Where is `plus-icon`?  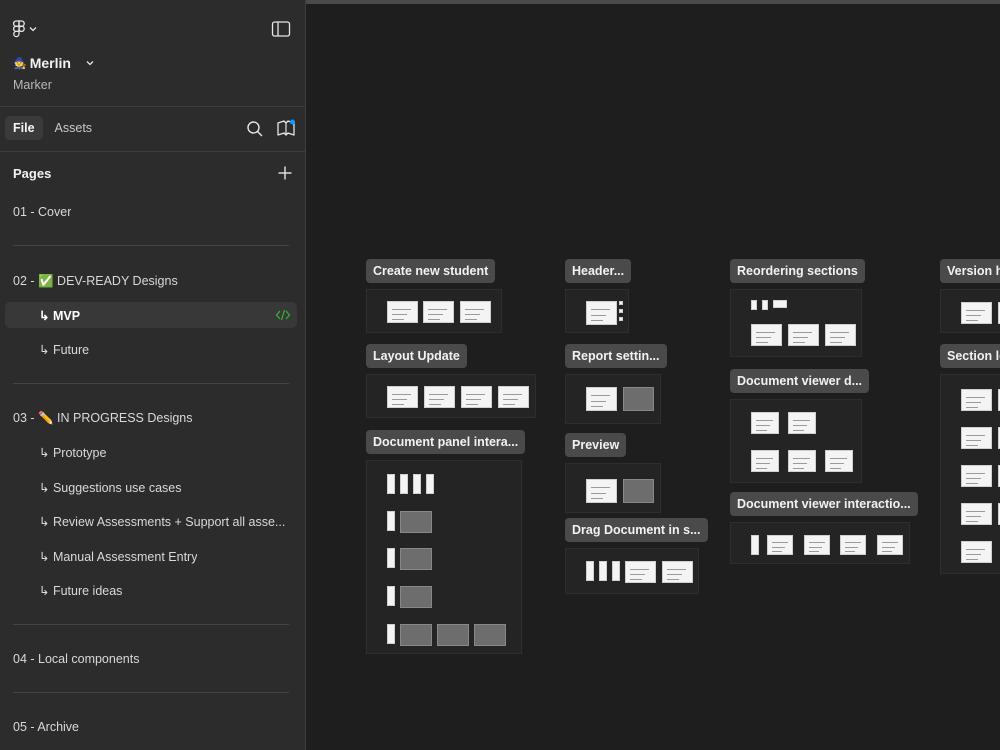
plus-icon is located at coordinates (285, 173).